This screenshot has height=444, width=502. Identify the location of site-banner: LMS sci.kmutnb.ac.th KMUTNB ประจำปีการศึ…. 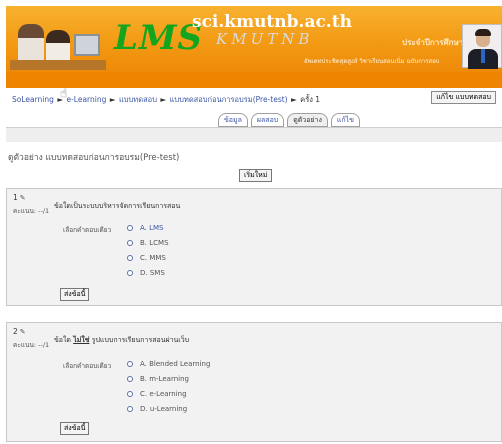
(254, 39).